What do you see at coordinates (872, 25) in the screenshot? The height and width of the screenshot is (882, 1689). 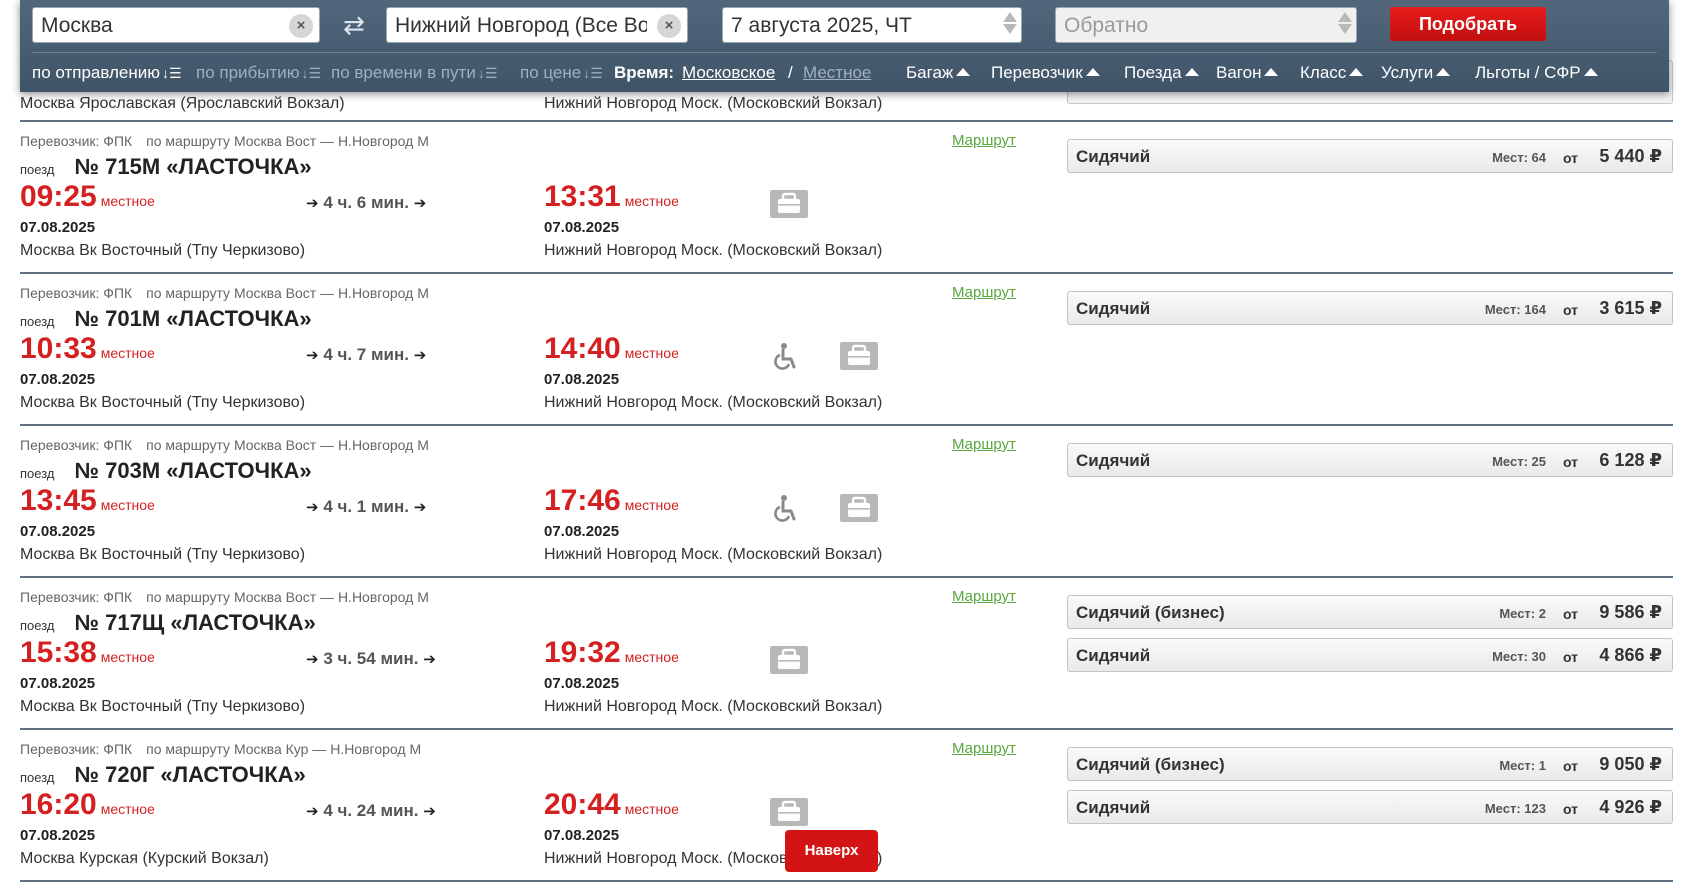 I see `date-field: 7 августа 2025, ЧТ` at bounding box center [872, 25].